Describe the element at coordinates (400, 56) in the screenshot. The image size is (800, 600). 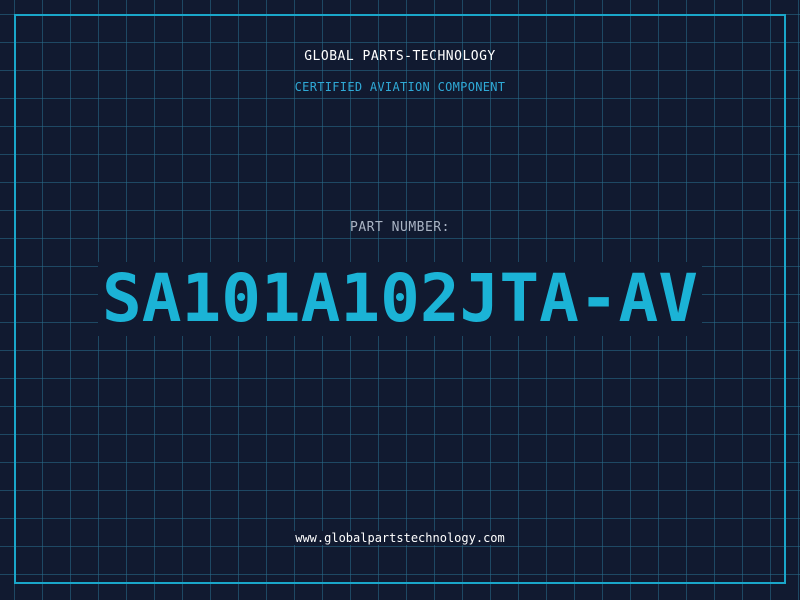
I see `company-name: GLOBAL PARTS-TECHNOLOGY` at that location.